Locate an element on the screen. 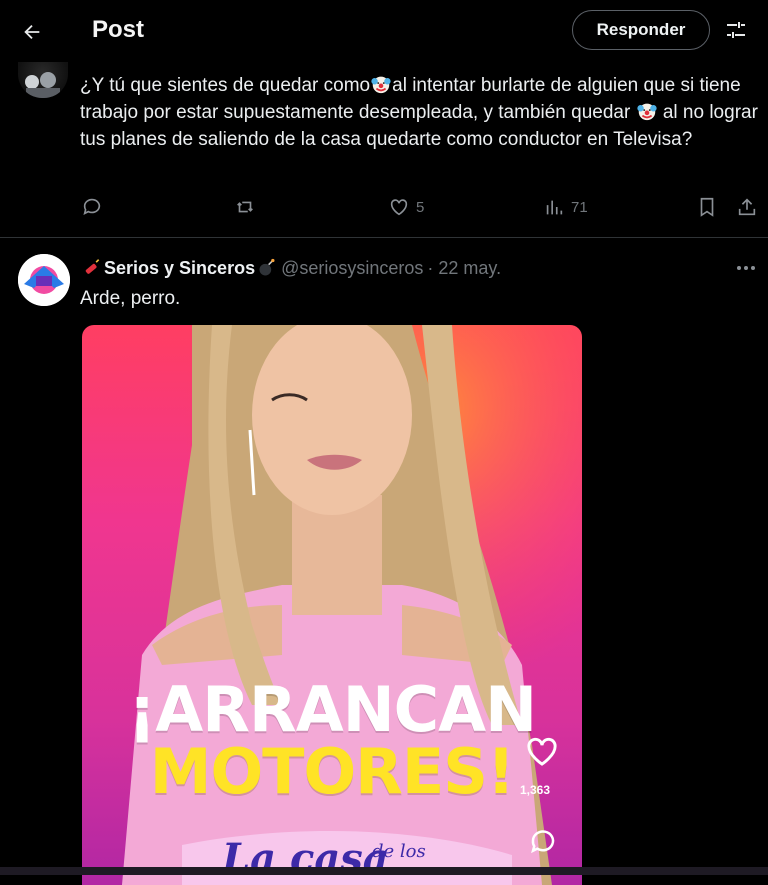  reply-text-part: ¿Y tú que sientes de quedar como is located at coordinates (225, 85).